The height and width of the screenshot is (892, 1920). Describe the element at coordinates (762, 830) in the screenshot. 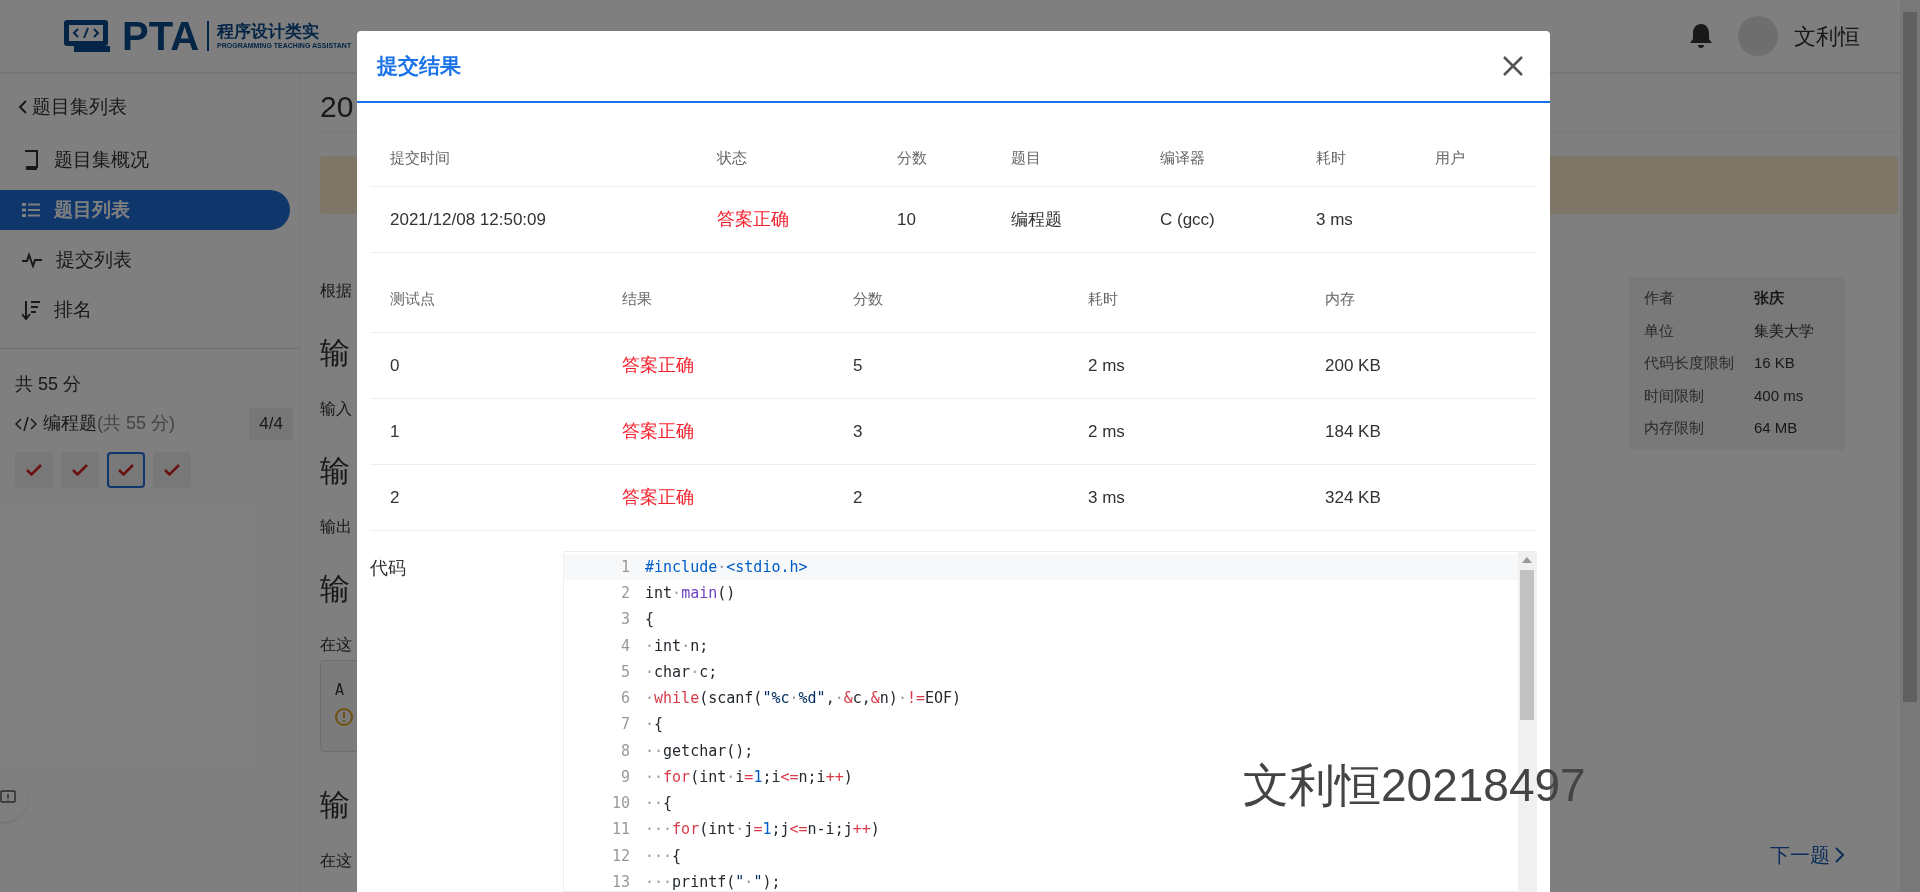

I see `code-line: ···for(int·j=1;j<=n-i;j++)` at that location.